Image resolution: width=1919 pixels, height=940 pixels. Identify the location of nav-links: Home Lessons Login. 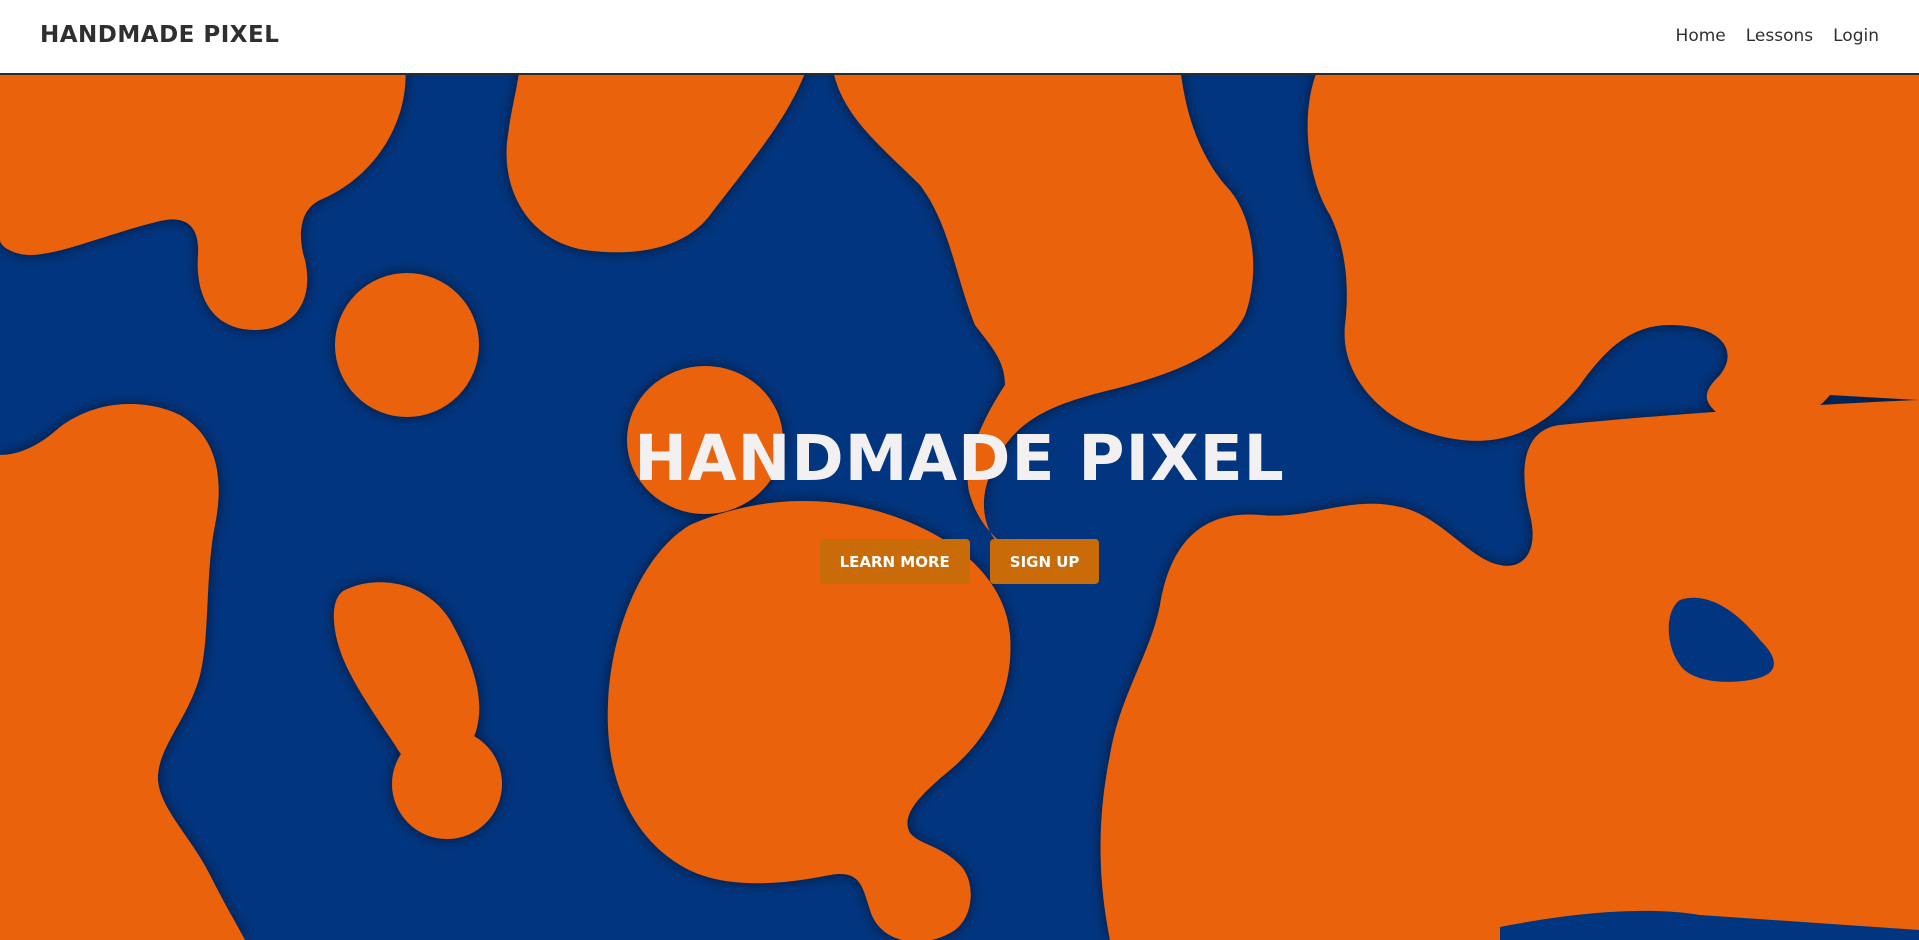
(1777, 36).